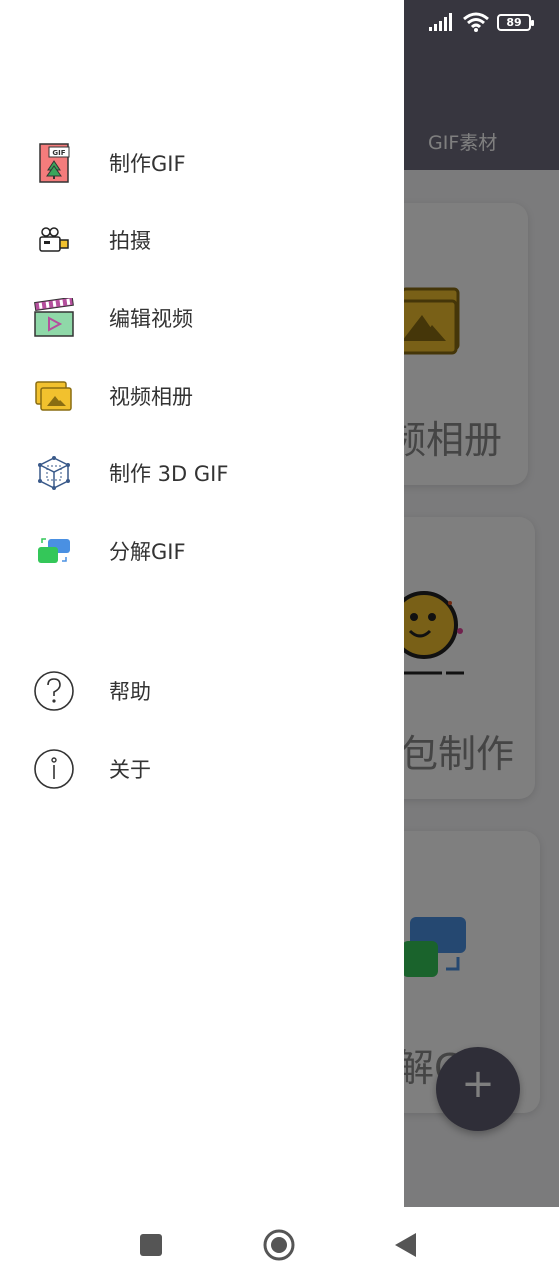  I want to click on back-triangle-icon, so click(405, 1245).